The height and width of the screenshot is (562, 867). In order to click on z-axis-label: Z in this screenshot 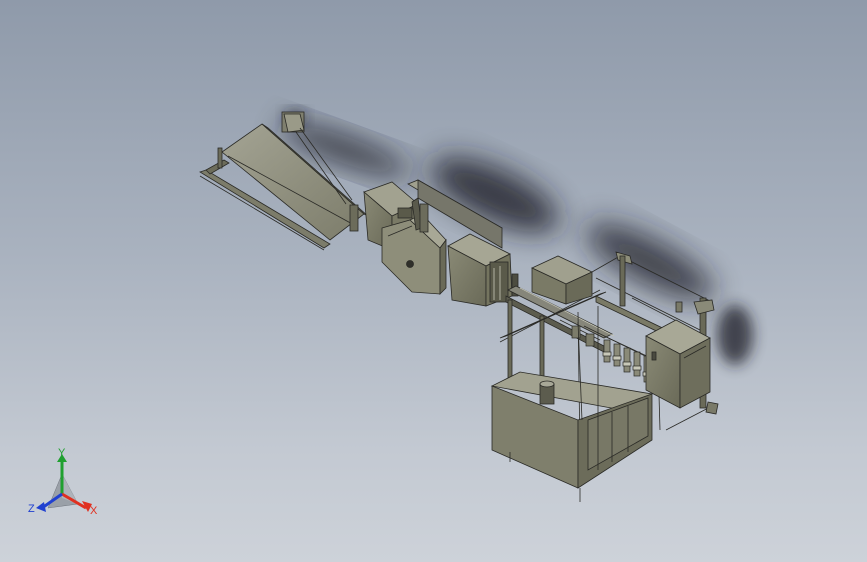, I will do `click(31, 509)`.